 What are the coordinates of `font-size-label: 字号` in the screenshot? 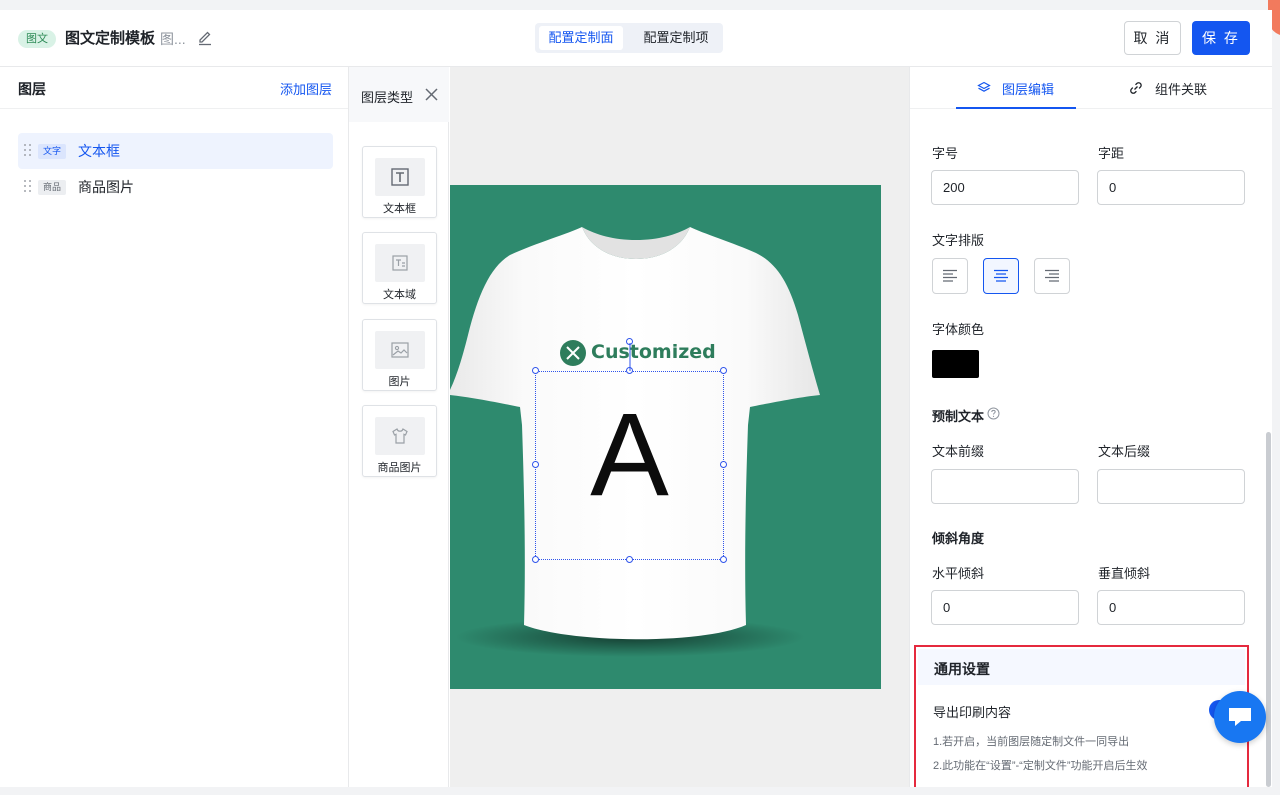 It's located at (945, 153).